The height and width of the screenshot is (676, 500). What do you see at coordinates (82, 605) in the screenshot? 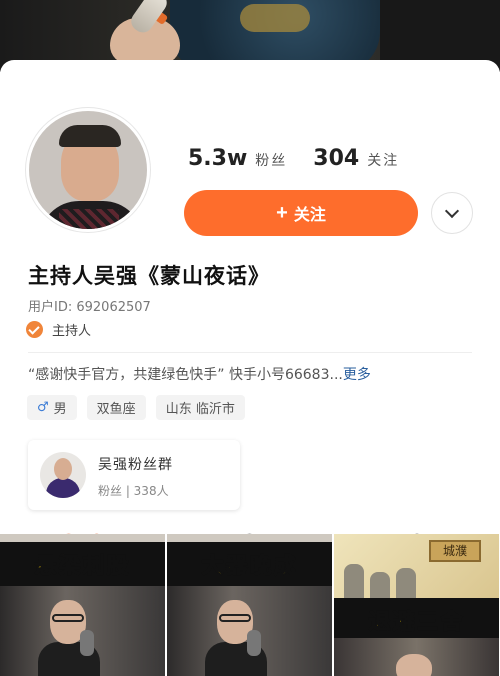
I see `video-thumbnail: 悬梁刺股` at bounding box center [82, 605].